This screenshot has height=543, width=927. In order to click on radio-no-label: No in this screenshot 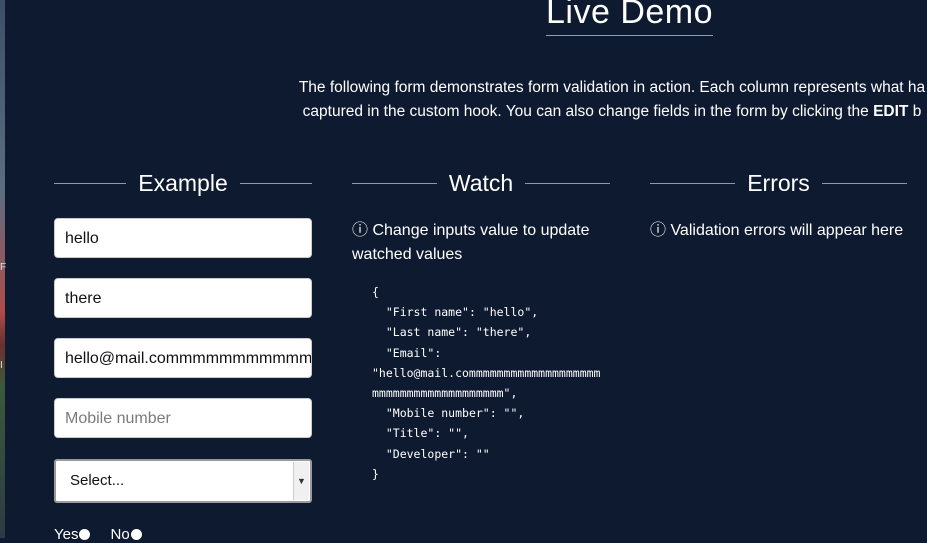, I will do `click(120, 534)`.